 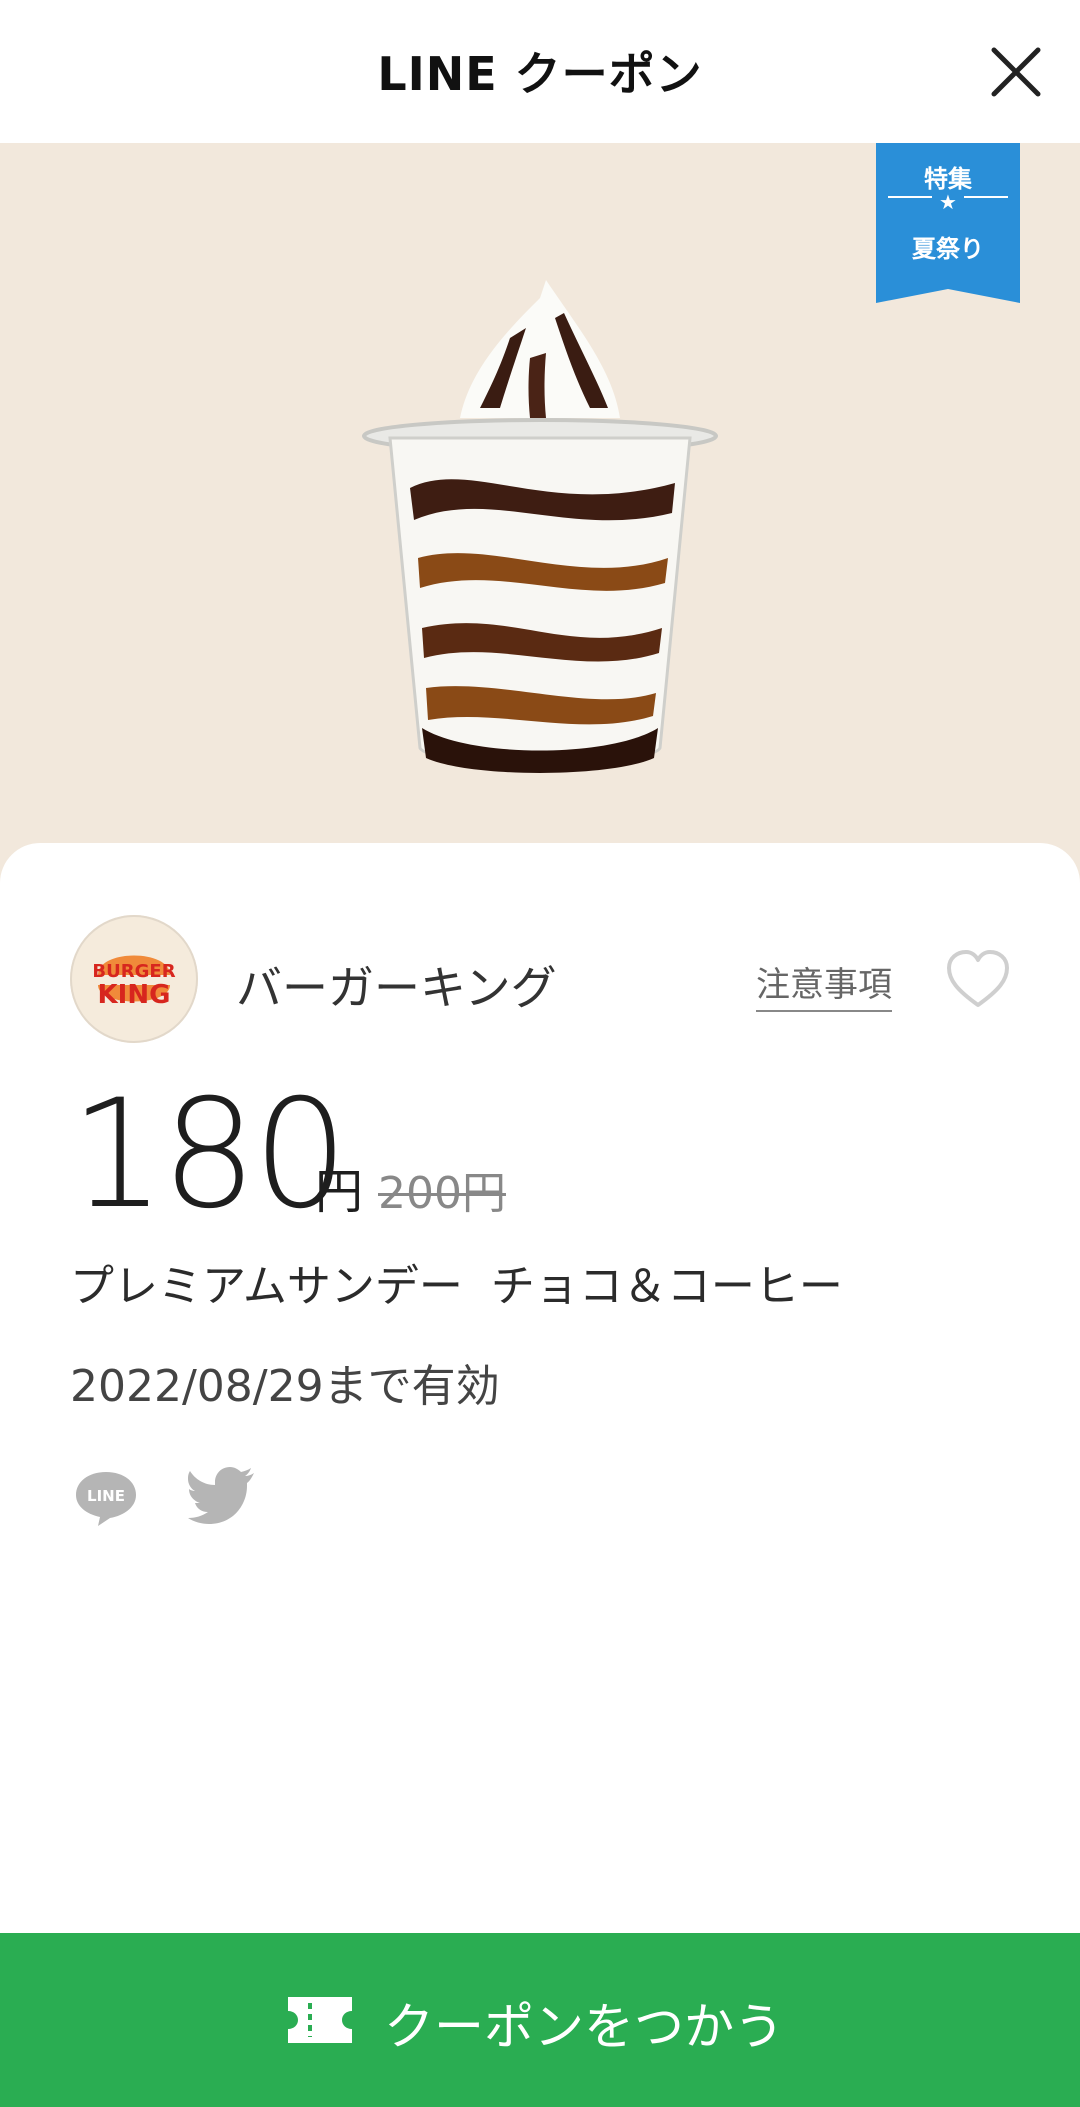 I want to click on share-twitter-button, so click(x=222, y=1495).